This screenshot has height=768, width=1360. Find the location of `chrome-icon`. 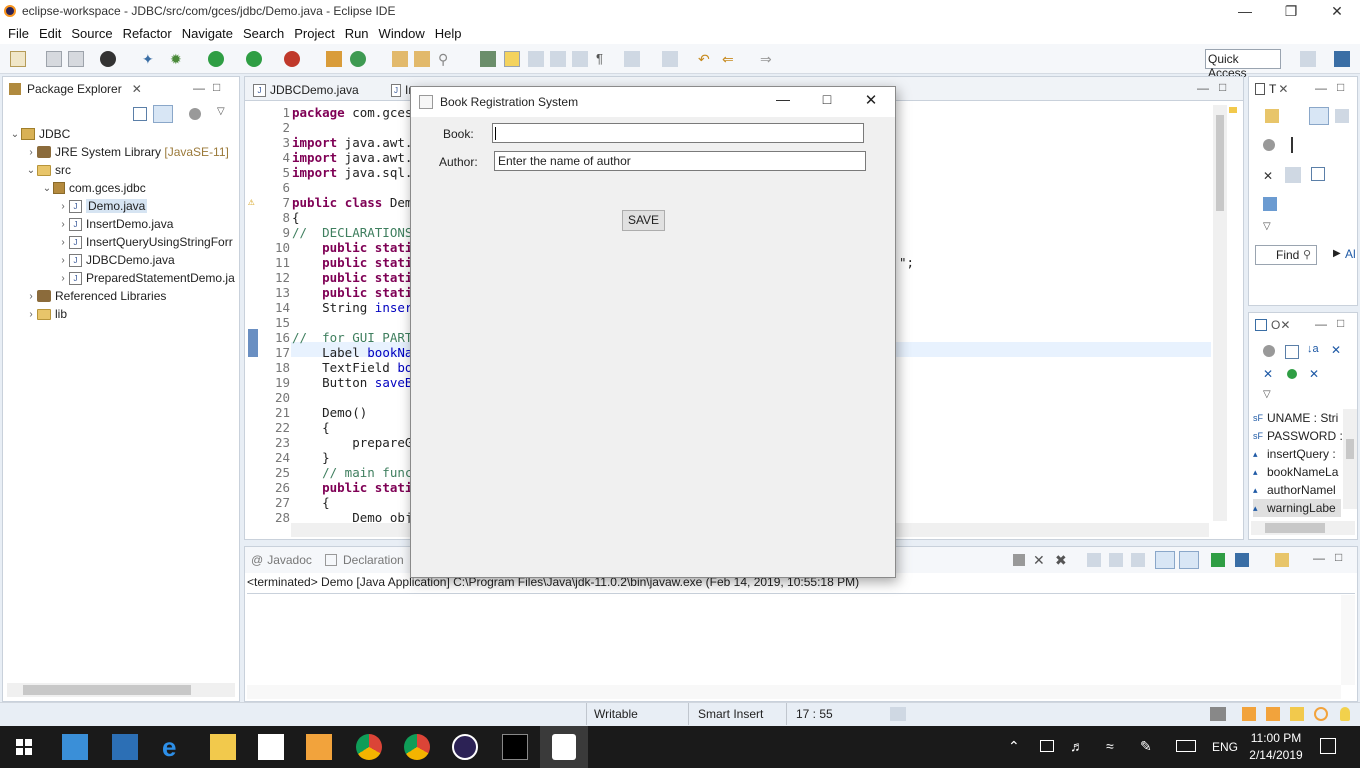

chrome-icon is located at coordinates (369, 747).